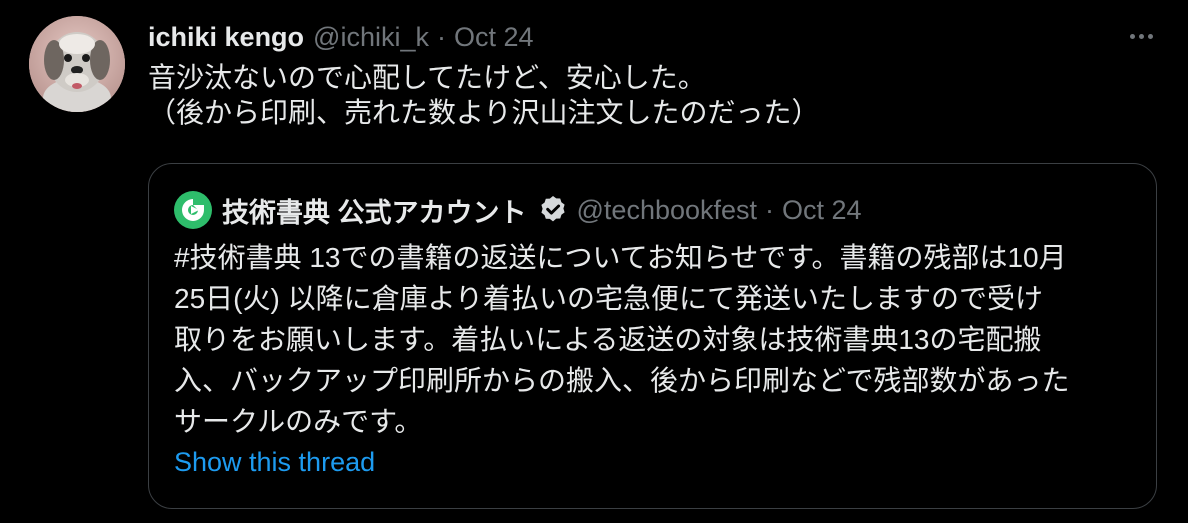 The width and height of the screenshot is (1188, 523). I want to click on quoted-tweet-header: 技術書典 公式アカウント @techbookfest · Oct 24, so click(518, 210).